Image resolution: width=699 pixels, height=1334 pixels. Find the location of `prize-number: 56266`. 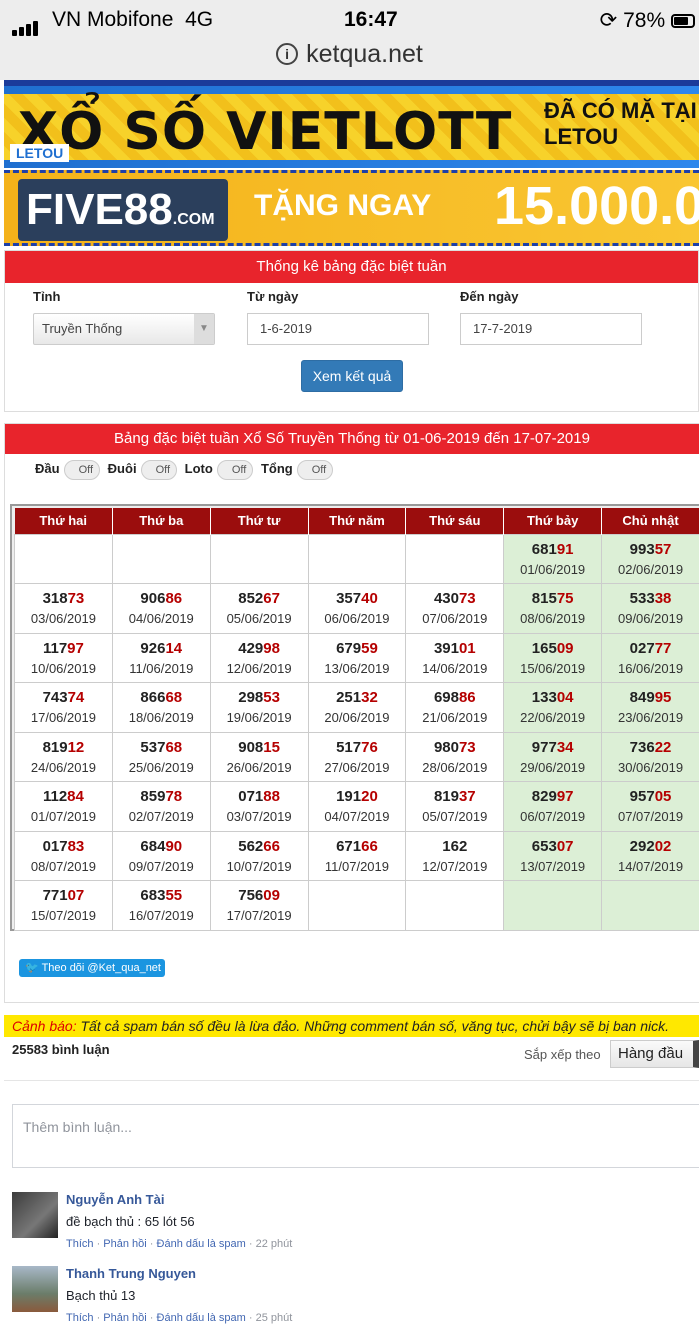

prize-number: 56266 is located at coordinates (259, 846).